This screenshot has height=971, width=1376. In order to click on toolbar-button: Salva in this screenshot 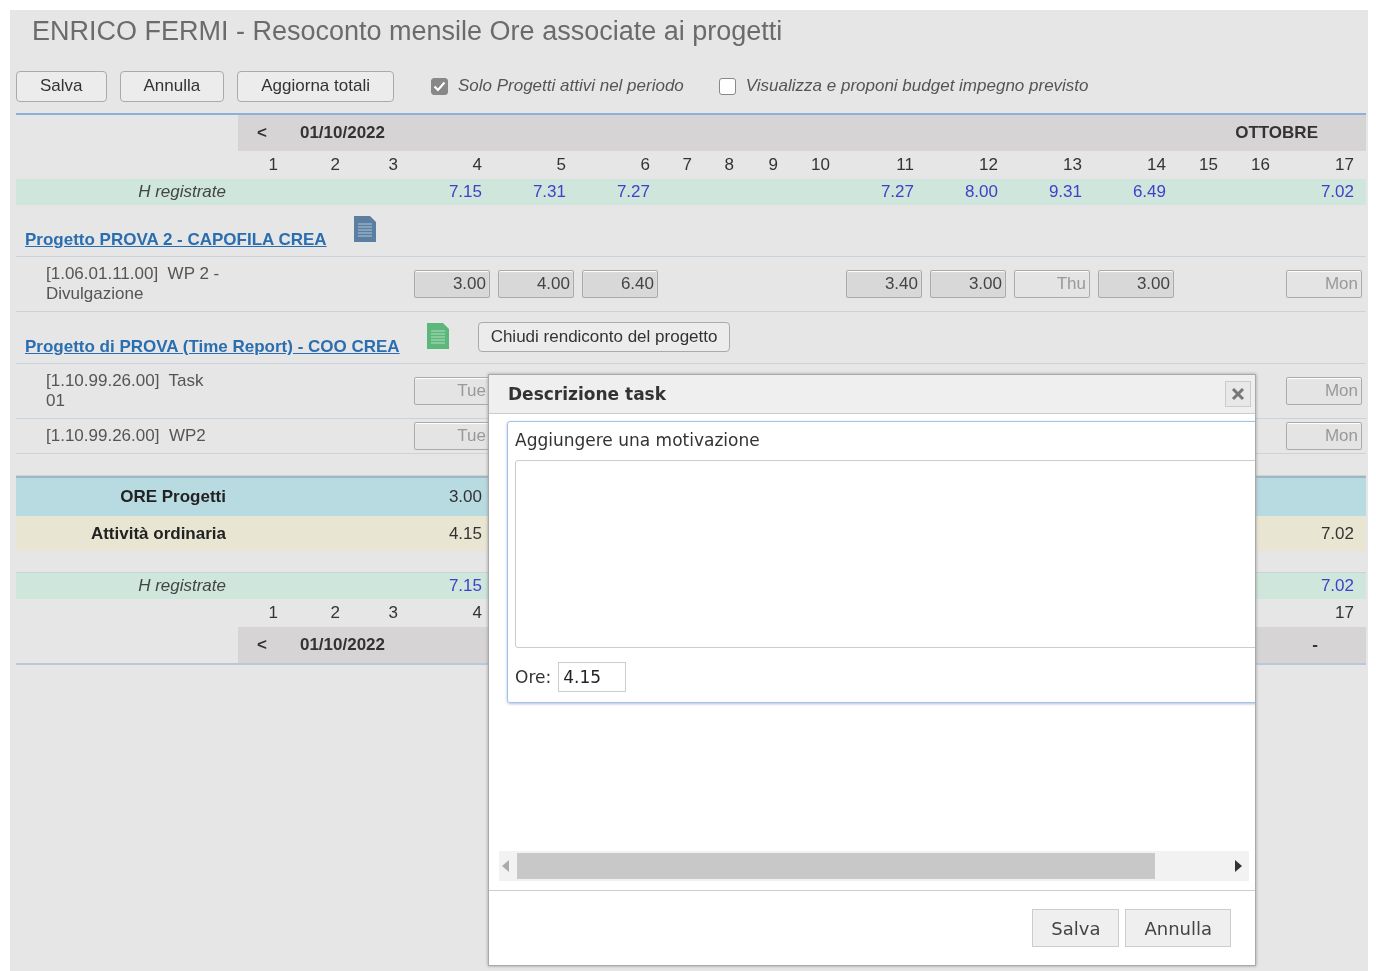, I will do `click(61, 86)`.